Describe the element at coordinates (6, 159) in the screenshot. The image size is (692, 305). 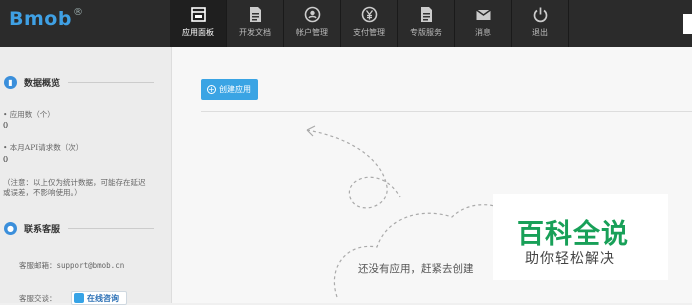
I see `api-count-value: 0` at that location.